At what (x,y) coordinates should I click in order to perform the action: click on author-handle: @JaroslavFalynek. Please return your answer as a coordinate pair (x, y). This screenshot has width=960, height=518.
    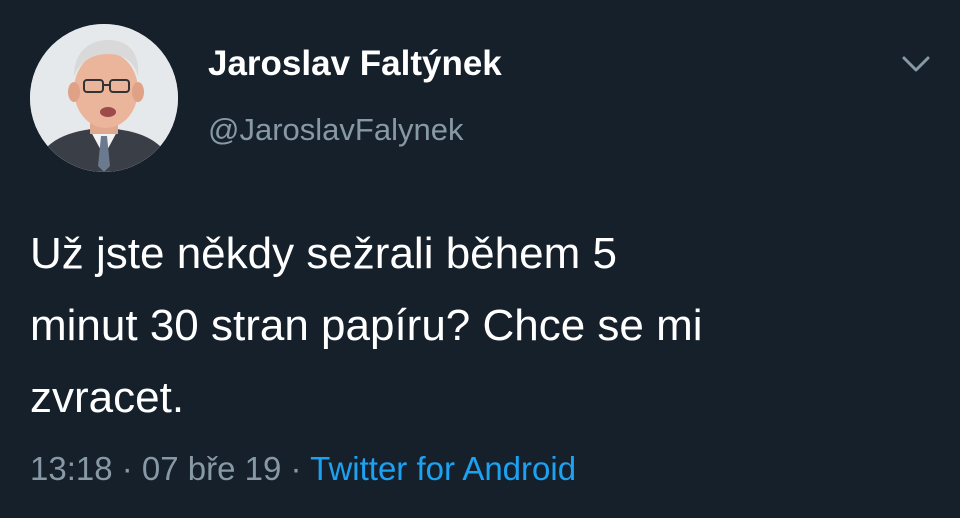
    Looking at the image, I should click on (335, 130).